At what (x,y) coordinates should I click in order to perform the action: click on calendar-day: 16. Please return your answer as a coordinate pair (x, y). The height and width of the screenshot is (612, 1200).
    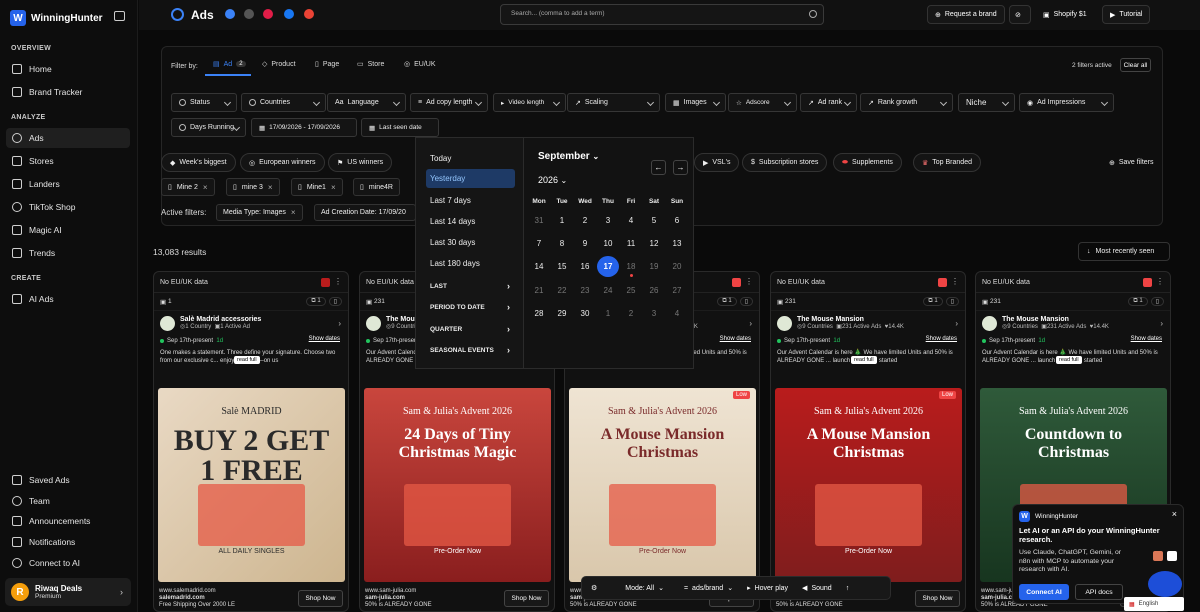
    Looking at the image, I should click on (585, 266).